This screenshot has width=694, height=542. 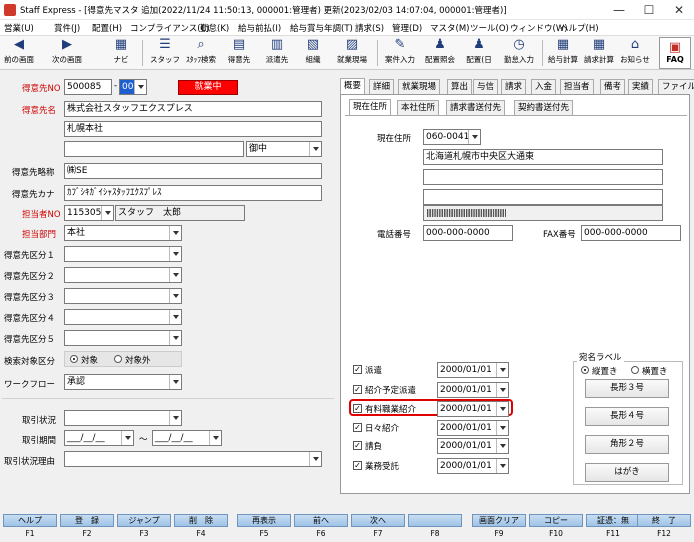 What do you see at coordinates (264, 520) in the screenshot?
I see `f5-refresh-button: 再表示` at bounding box center [264, 520].